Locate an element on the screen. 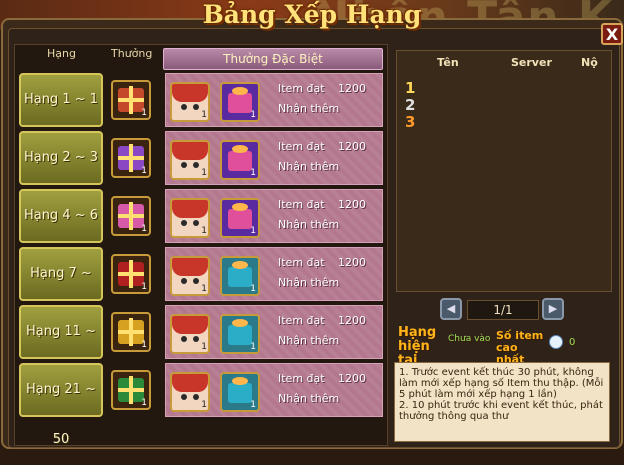 The width and height of the screenshot is (624, 465). reward-row: Hạng 2 ~ 3 1 1 1 Item đạt 1200 Nhận thêm is located at coordinates (201, 159).